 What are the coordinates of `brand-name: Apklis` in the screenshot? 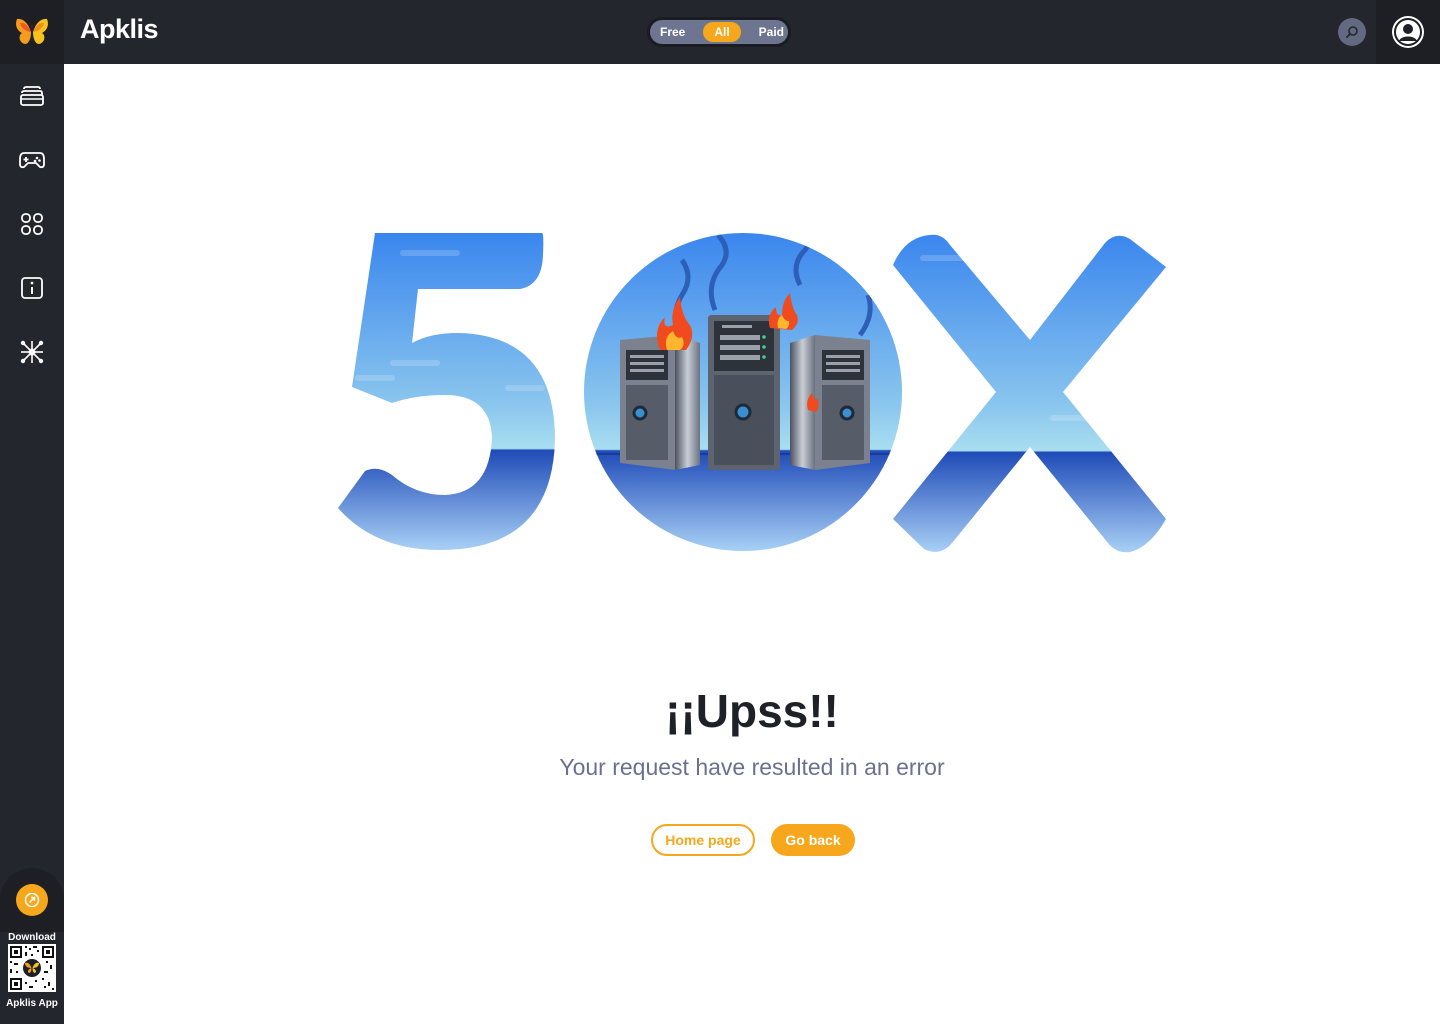 It's located at (119, 29).